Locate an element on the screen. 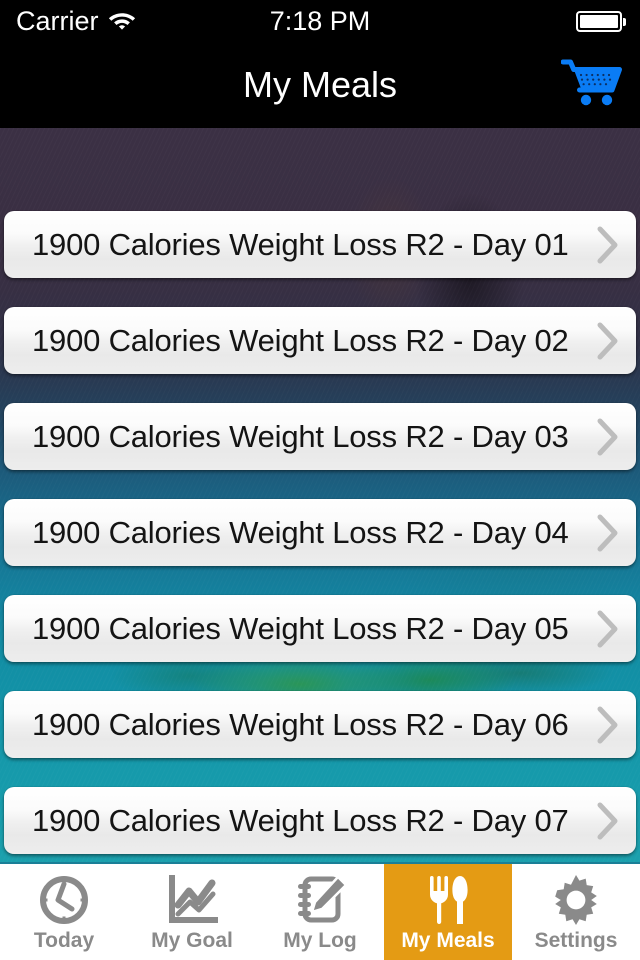  meal-list-item: 1900 Calories Weight Loss R2 - Day 05 is located at coordinates (320, 628).